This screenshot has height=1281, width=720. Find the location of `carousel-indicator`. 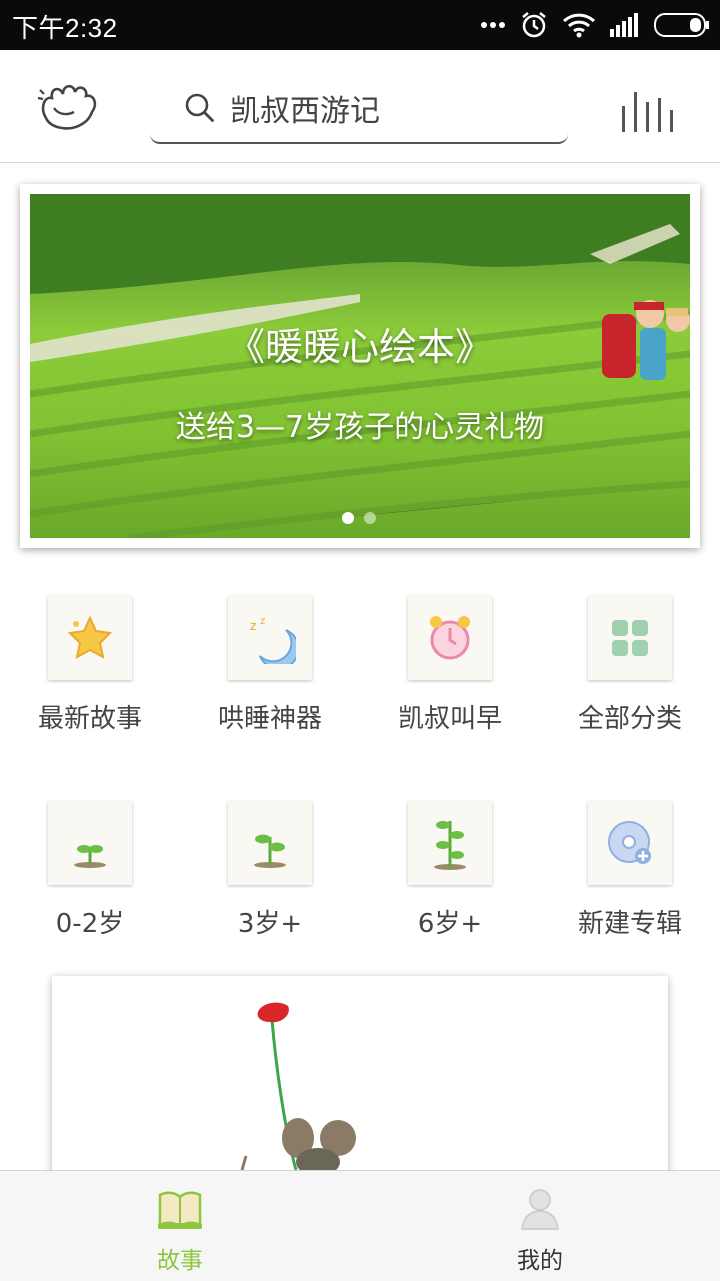

carousel-indicator is located at coordinates (359, 518).